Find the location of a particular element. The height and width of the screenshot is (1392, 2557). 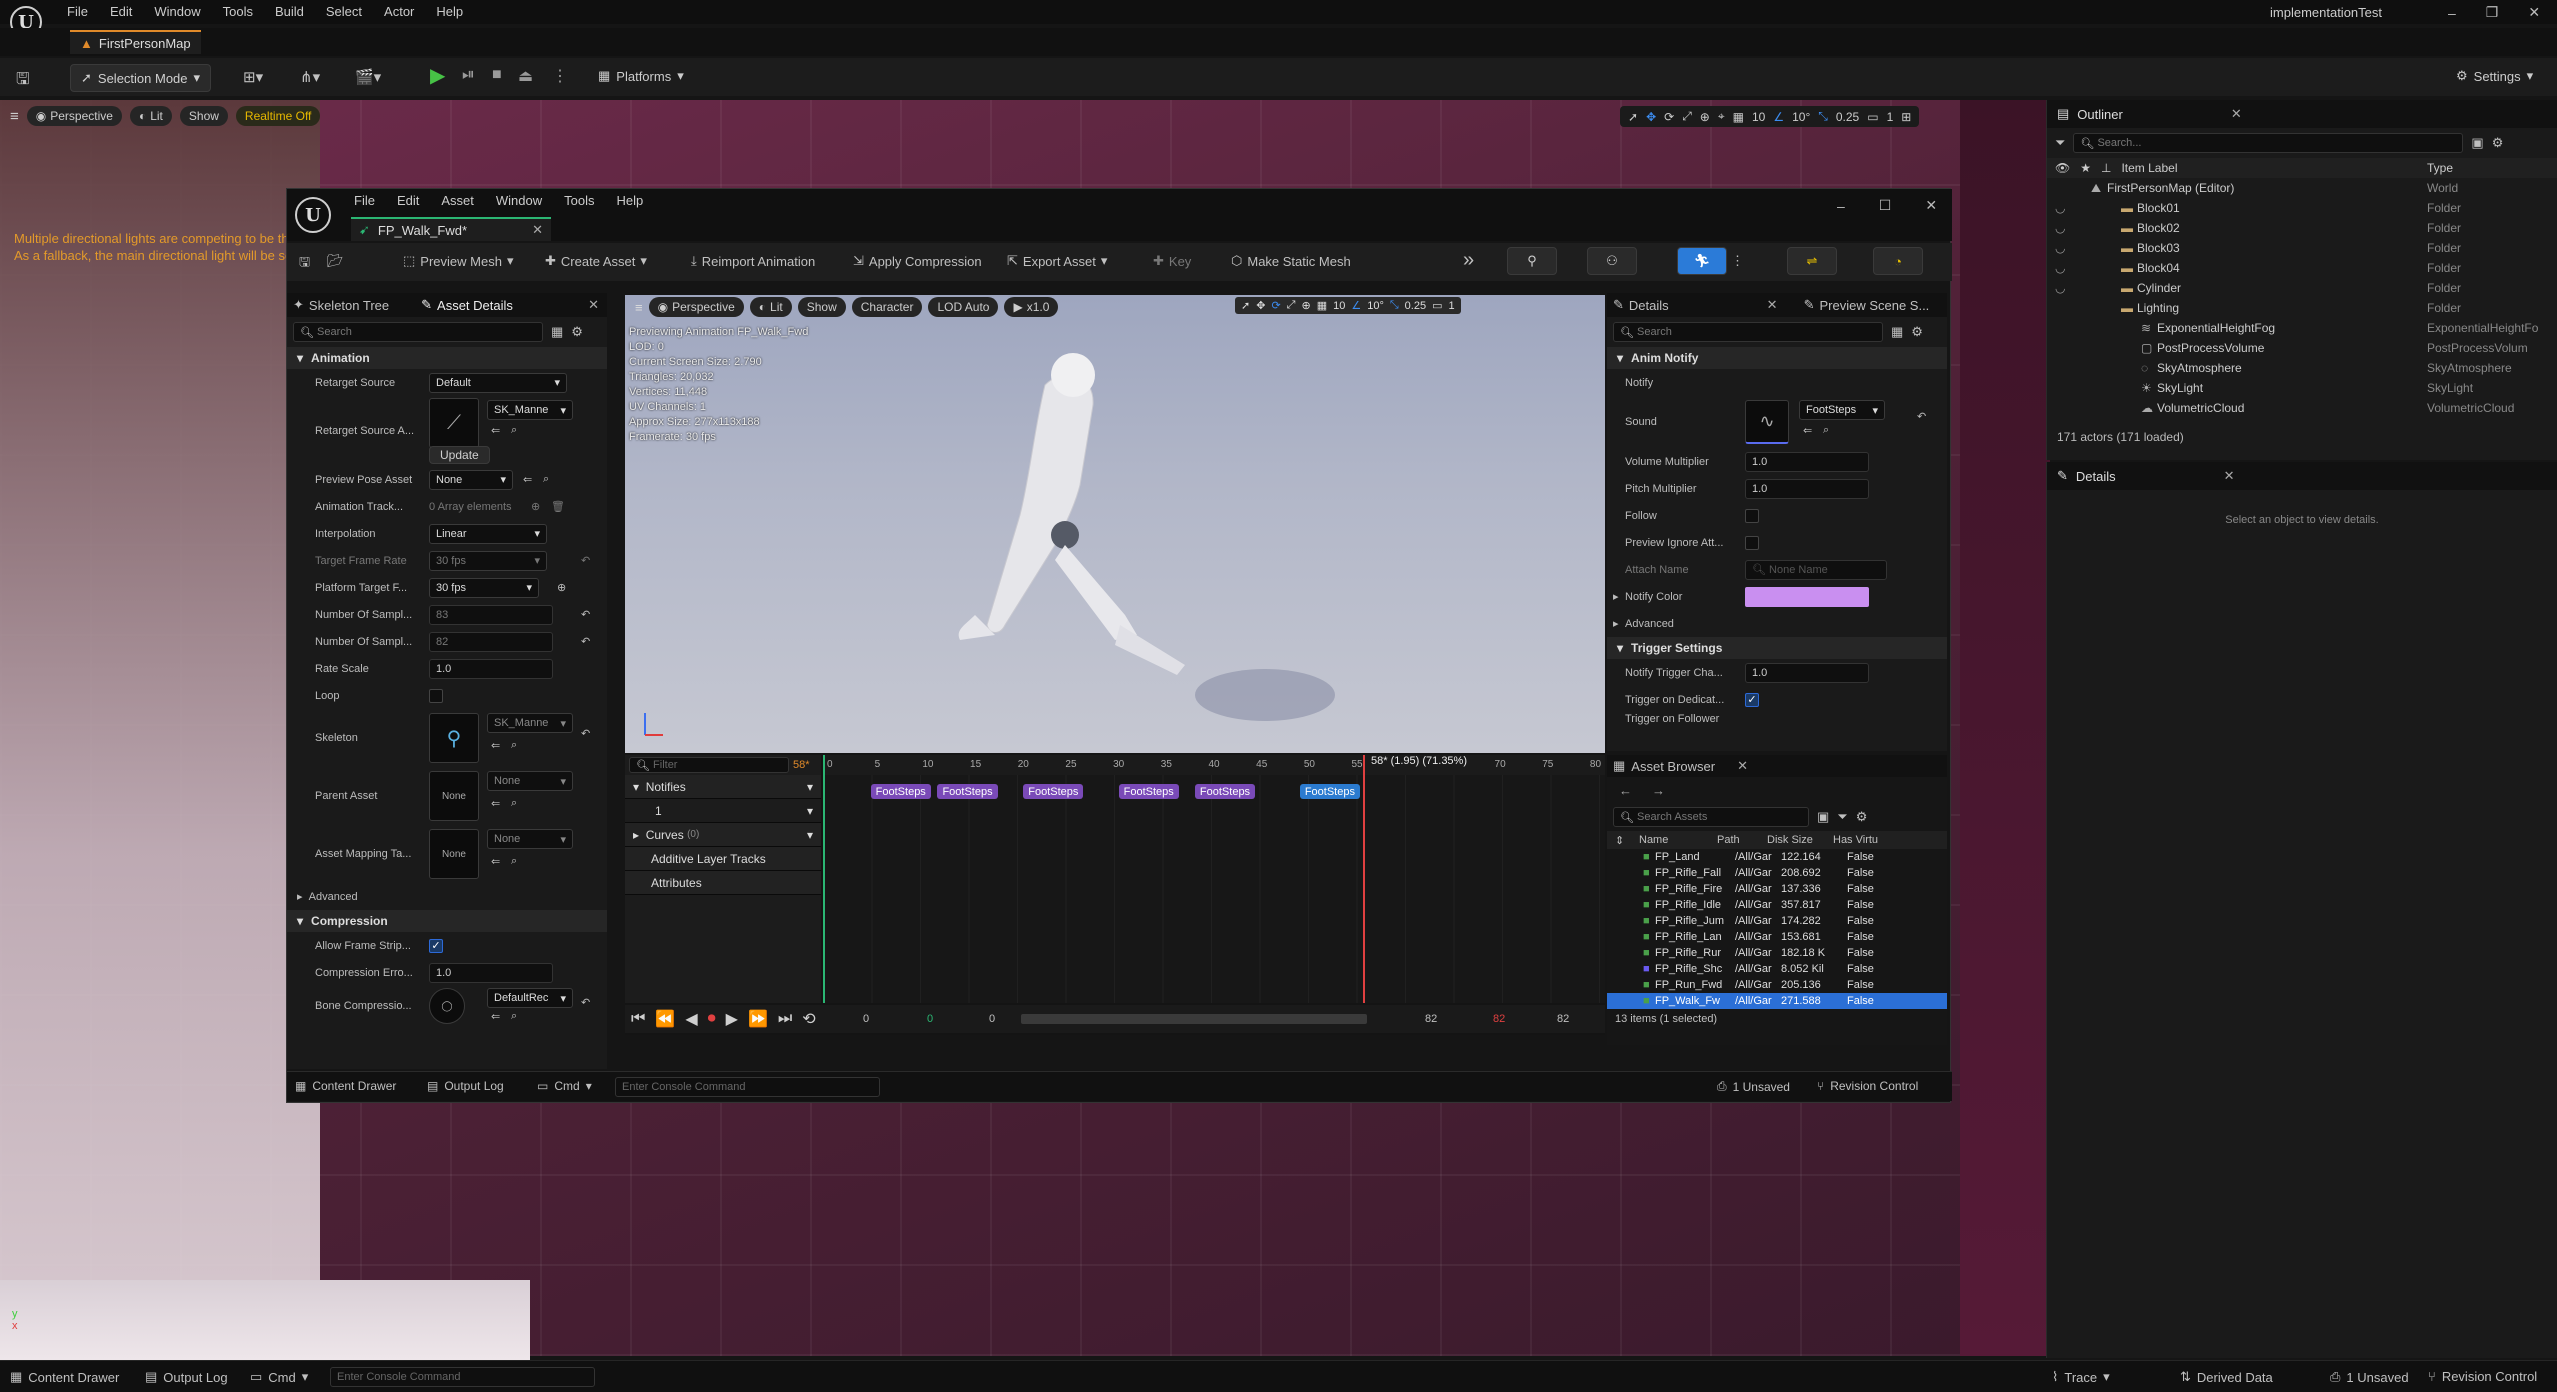

col-disk-size: Disk Size is located at coordinates (1790, 840).